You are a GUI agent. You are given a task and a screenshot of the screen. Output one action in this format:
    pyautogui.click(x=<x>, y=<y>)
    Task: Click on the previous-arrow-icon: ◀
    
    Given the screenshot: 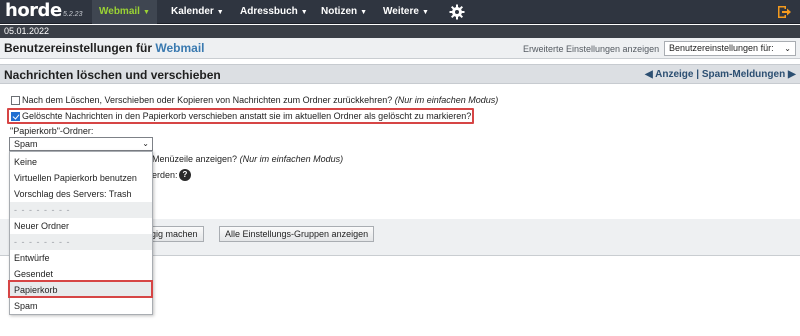 What is the action you would take?
    pyautogui.click(x=649, y=74)
    